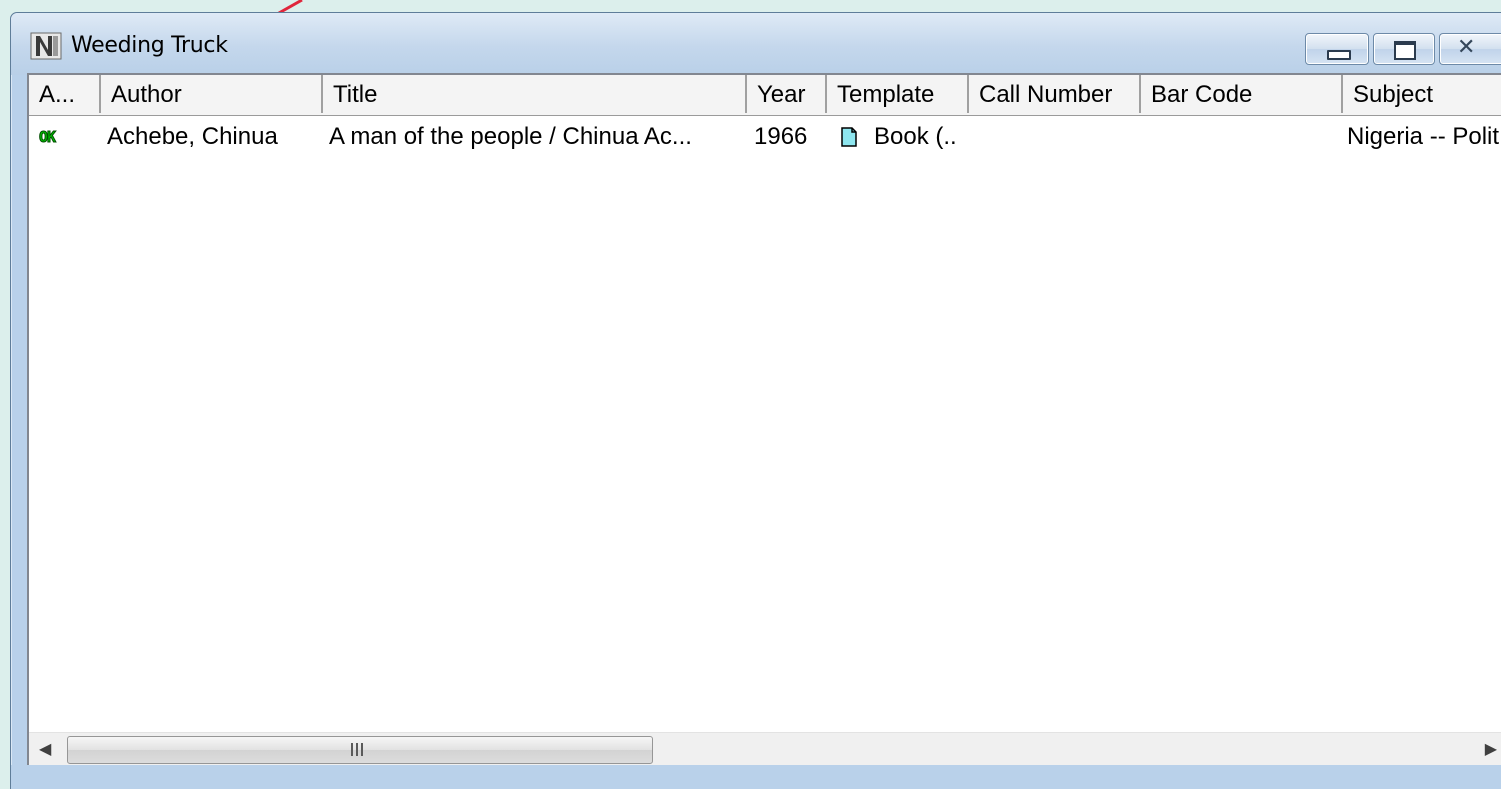 The image size is (1501, 789). What do you see at coordinates (535, 94) in the screenshot?
I see `column-header-title: Title` at bounding box center [535, 94].